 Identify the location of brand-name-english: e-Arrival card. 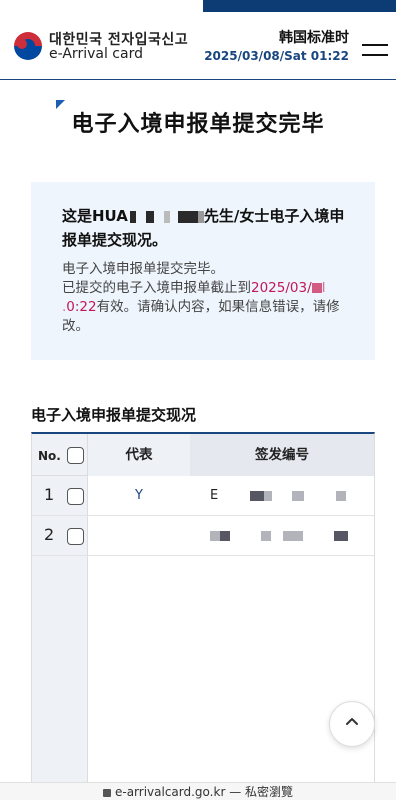
(96, 54).